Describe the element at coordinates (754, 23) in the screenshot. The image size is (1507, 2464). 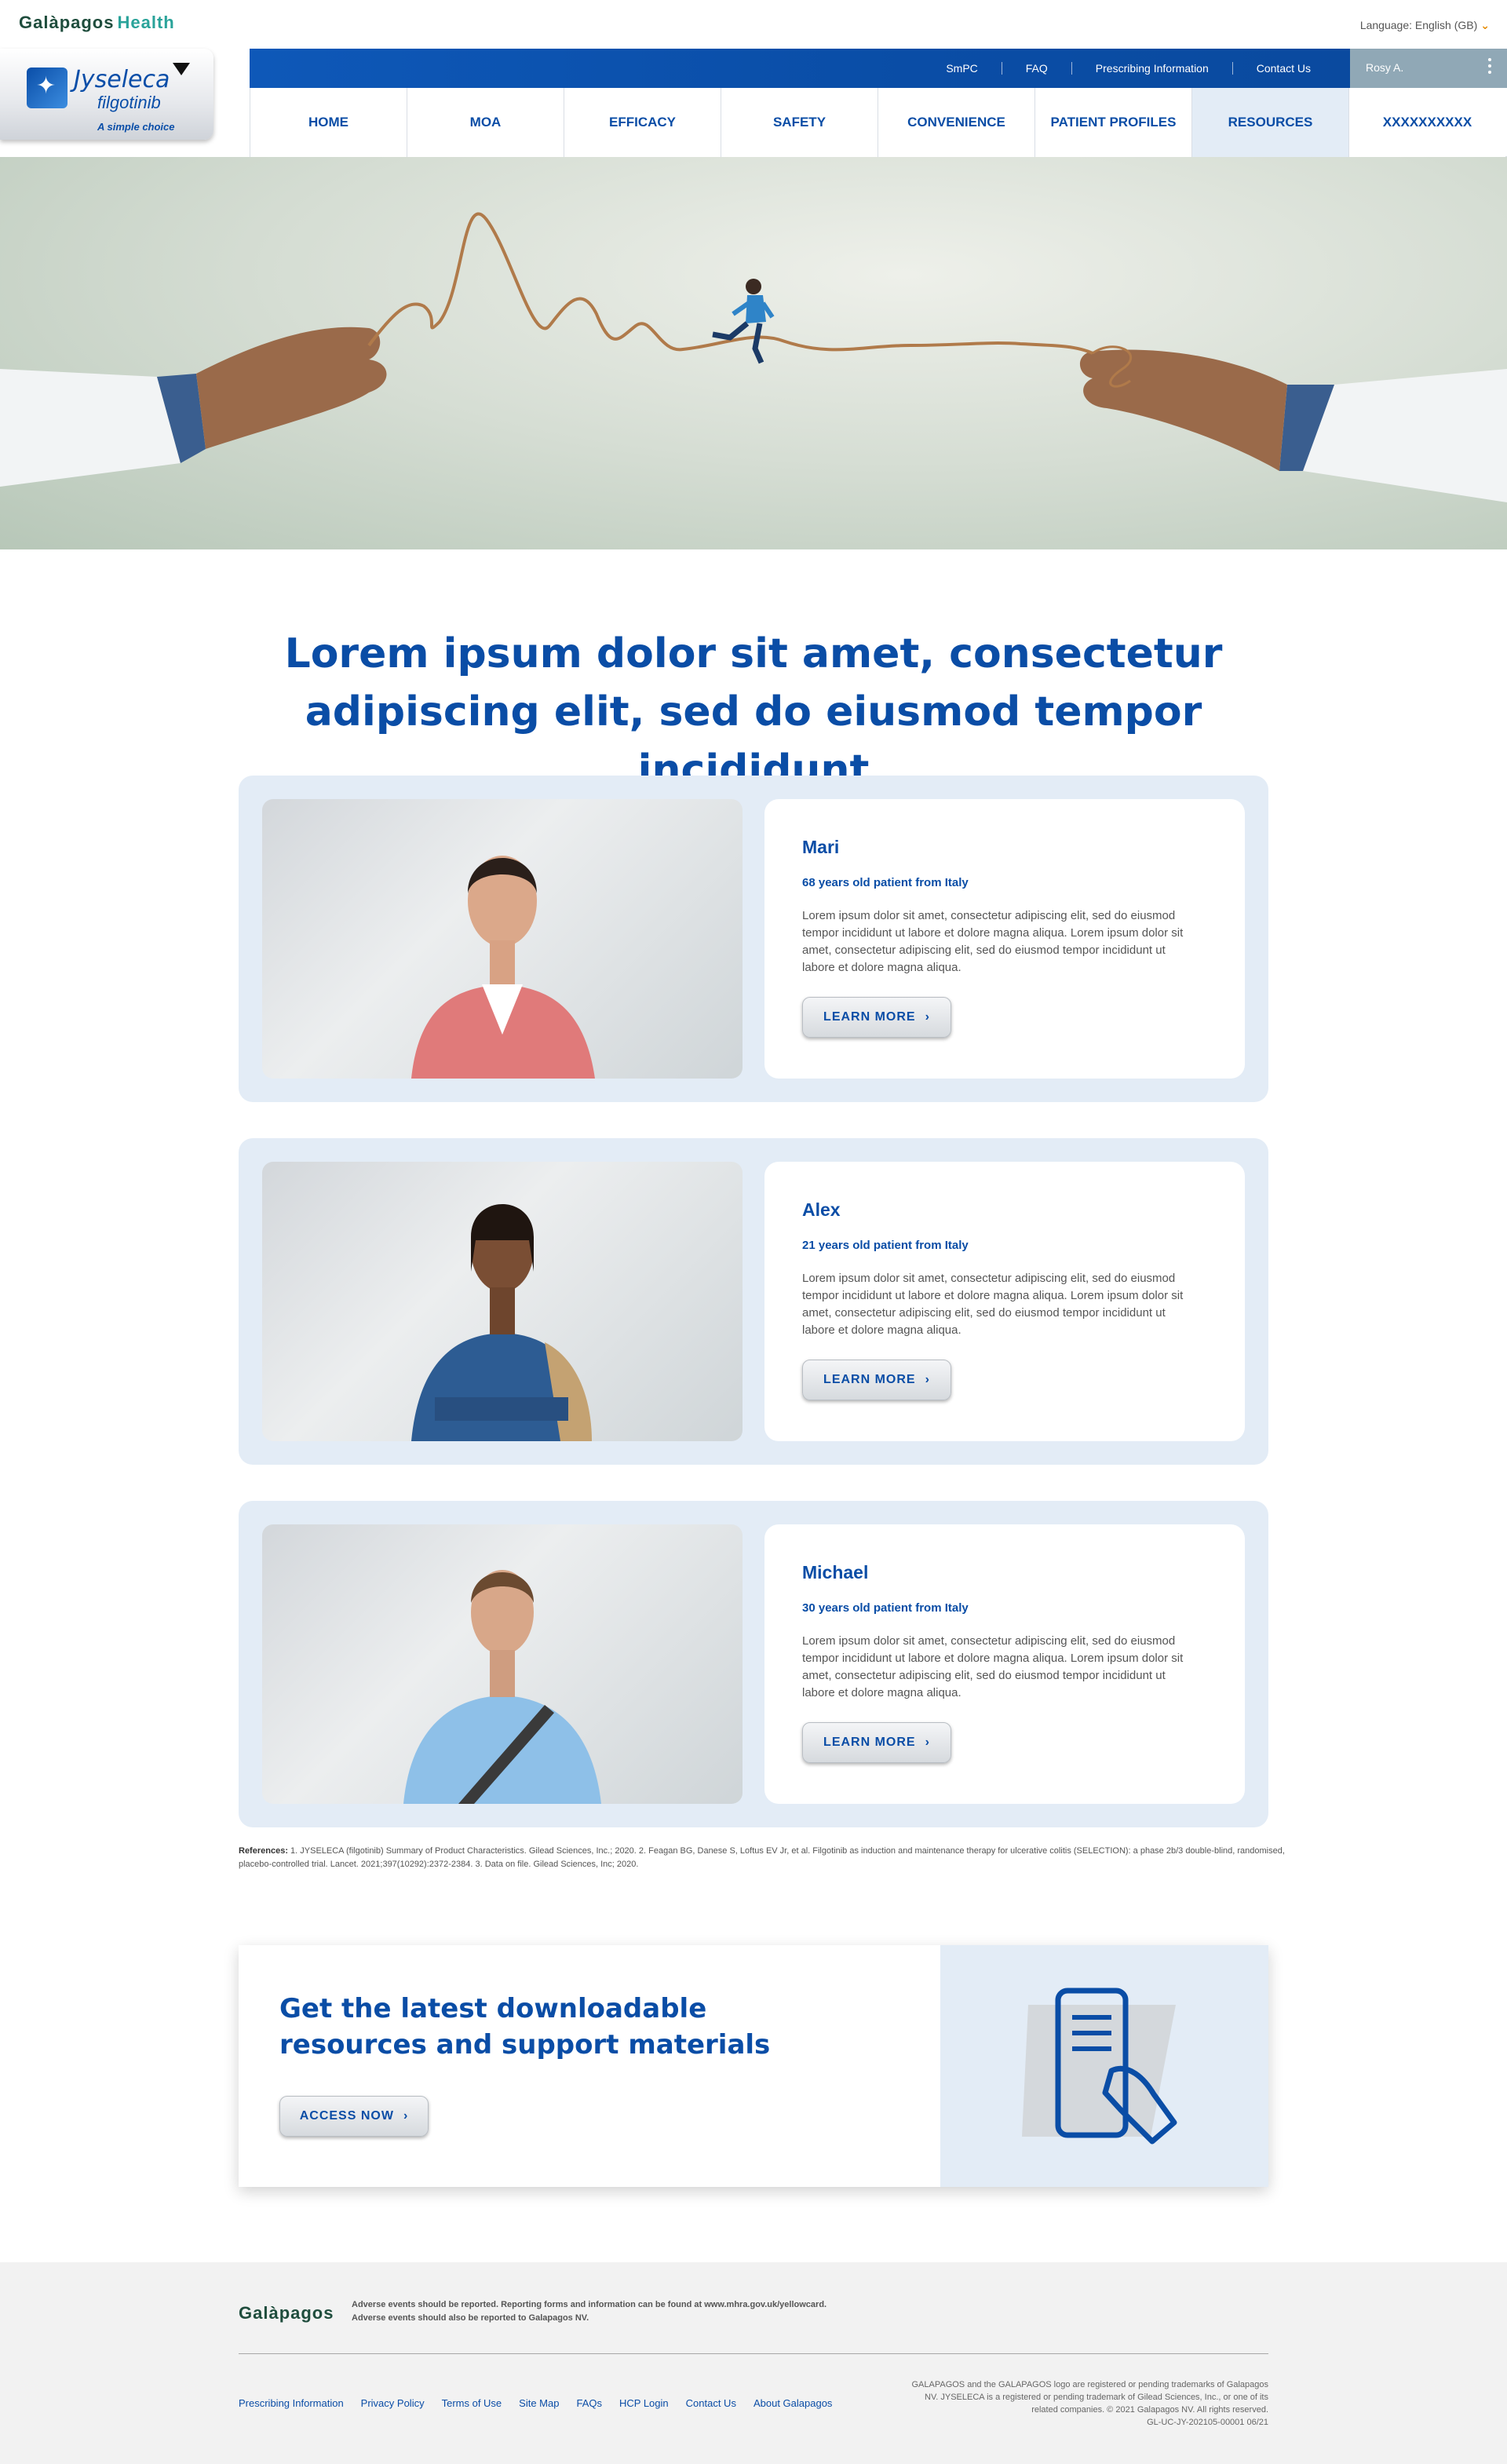
I see `top-bar: Galàpagos Health Language: English (GB) ⌄` at that location.